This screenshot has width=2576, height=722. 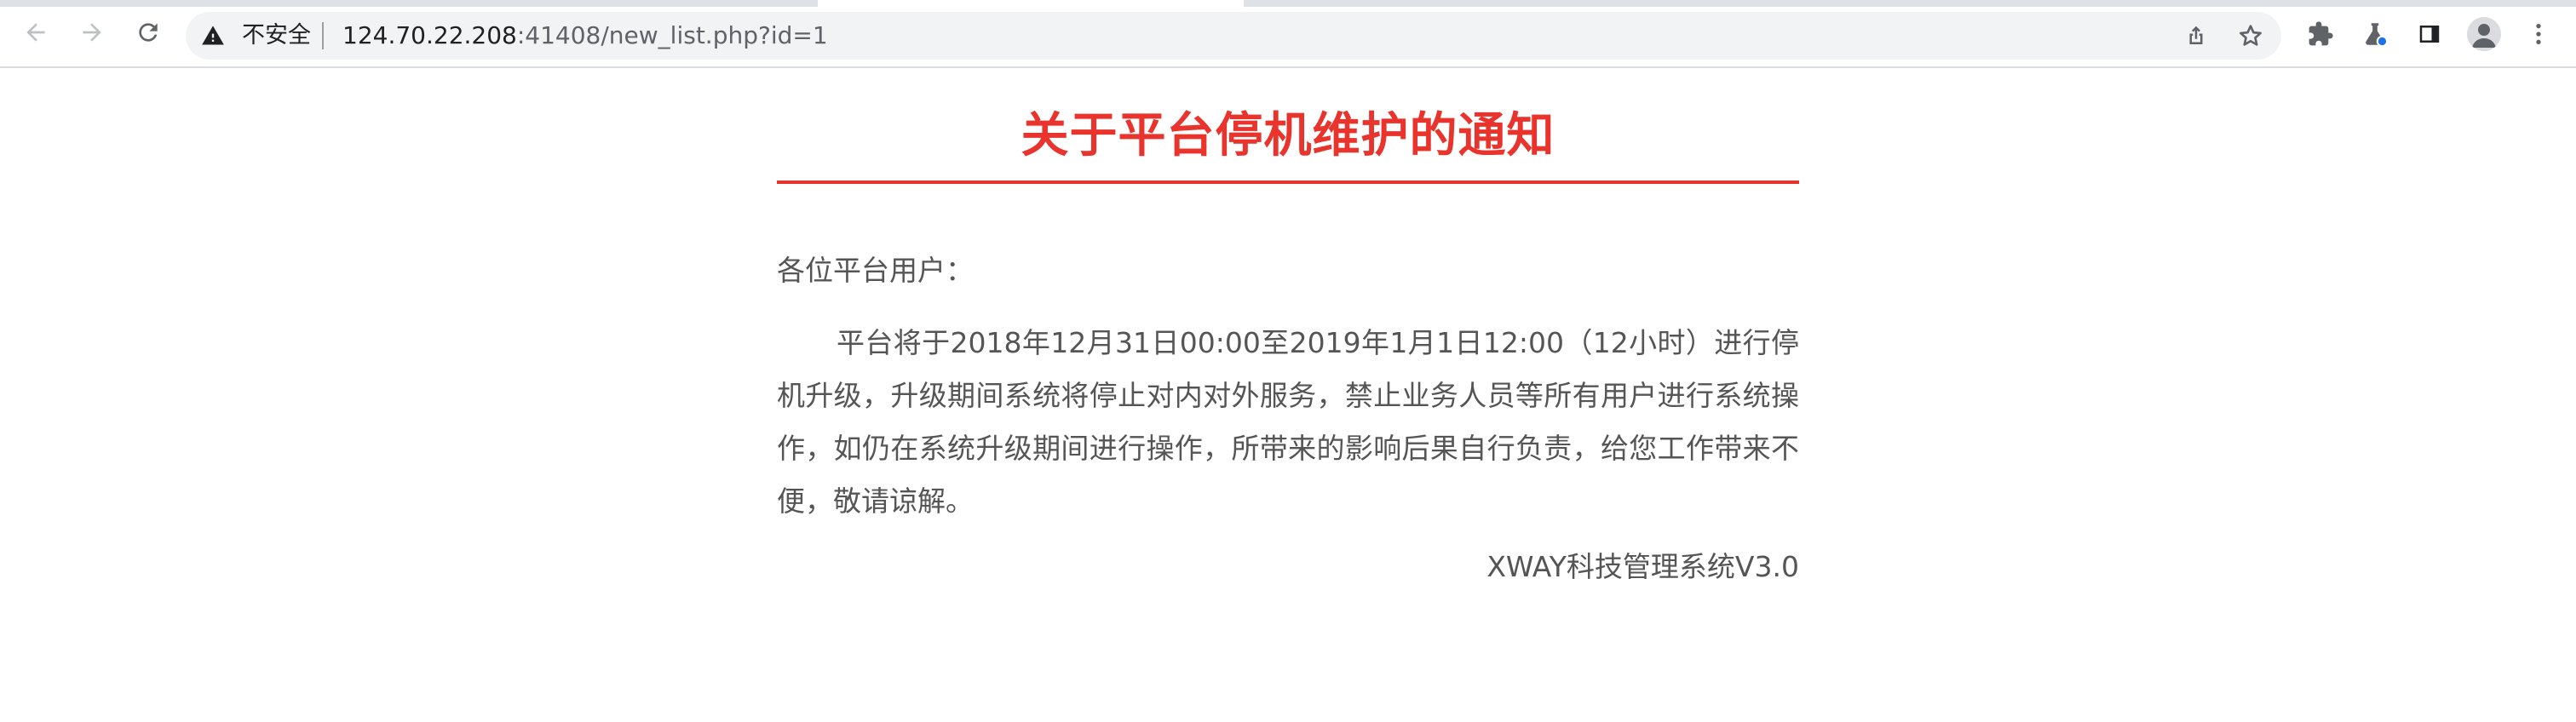 I want to click on puzzle-icon, so click(x=2321, y=33).